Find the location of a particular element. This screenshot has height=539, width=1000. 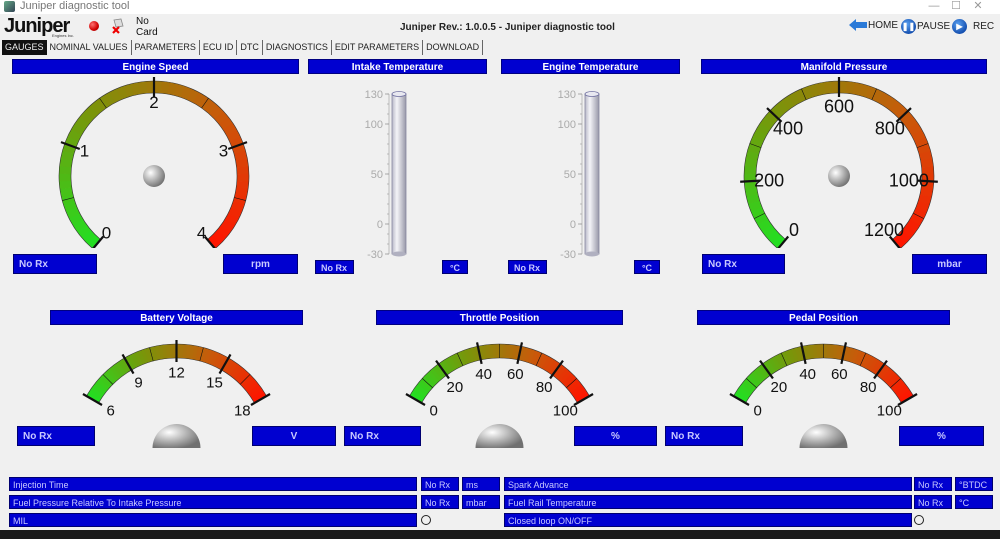

throttle-position-value: No Rx is located at coordinates (382, 436).